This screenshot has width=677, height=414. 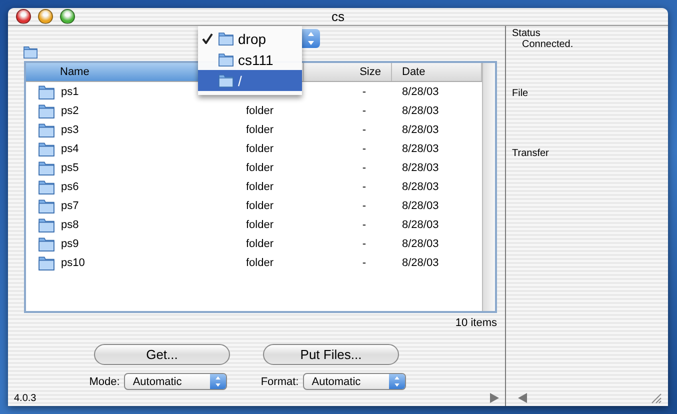 I want to click on popup-label: Mode:, so click(x=104, y=382).